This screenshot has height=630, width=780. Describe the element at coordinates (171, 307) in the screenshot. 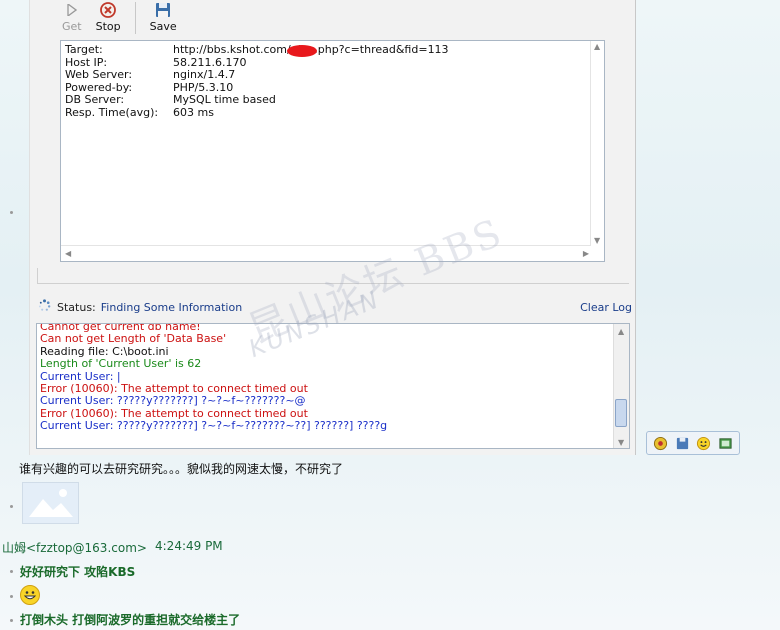

I see `status-text: Finding Some Information` at that location.